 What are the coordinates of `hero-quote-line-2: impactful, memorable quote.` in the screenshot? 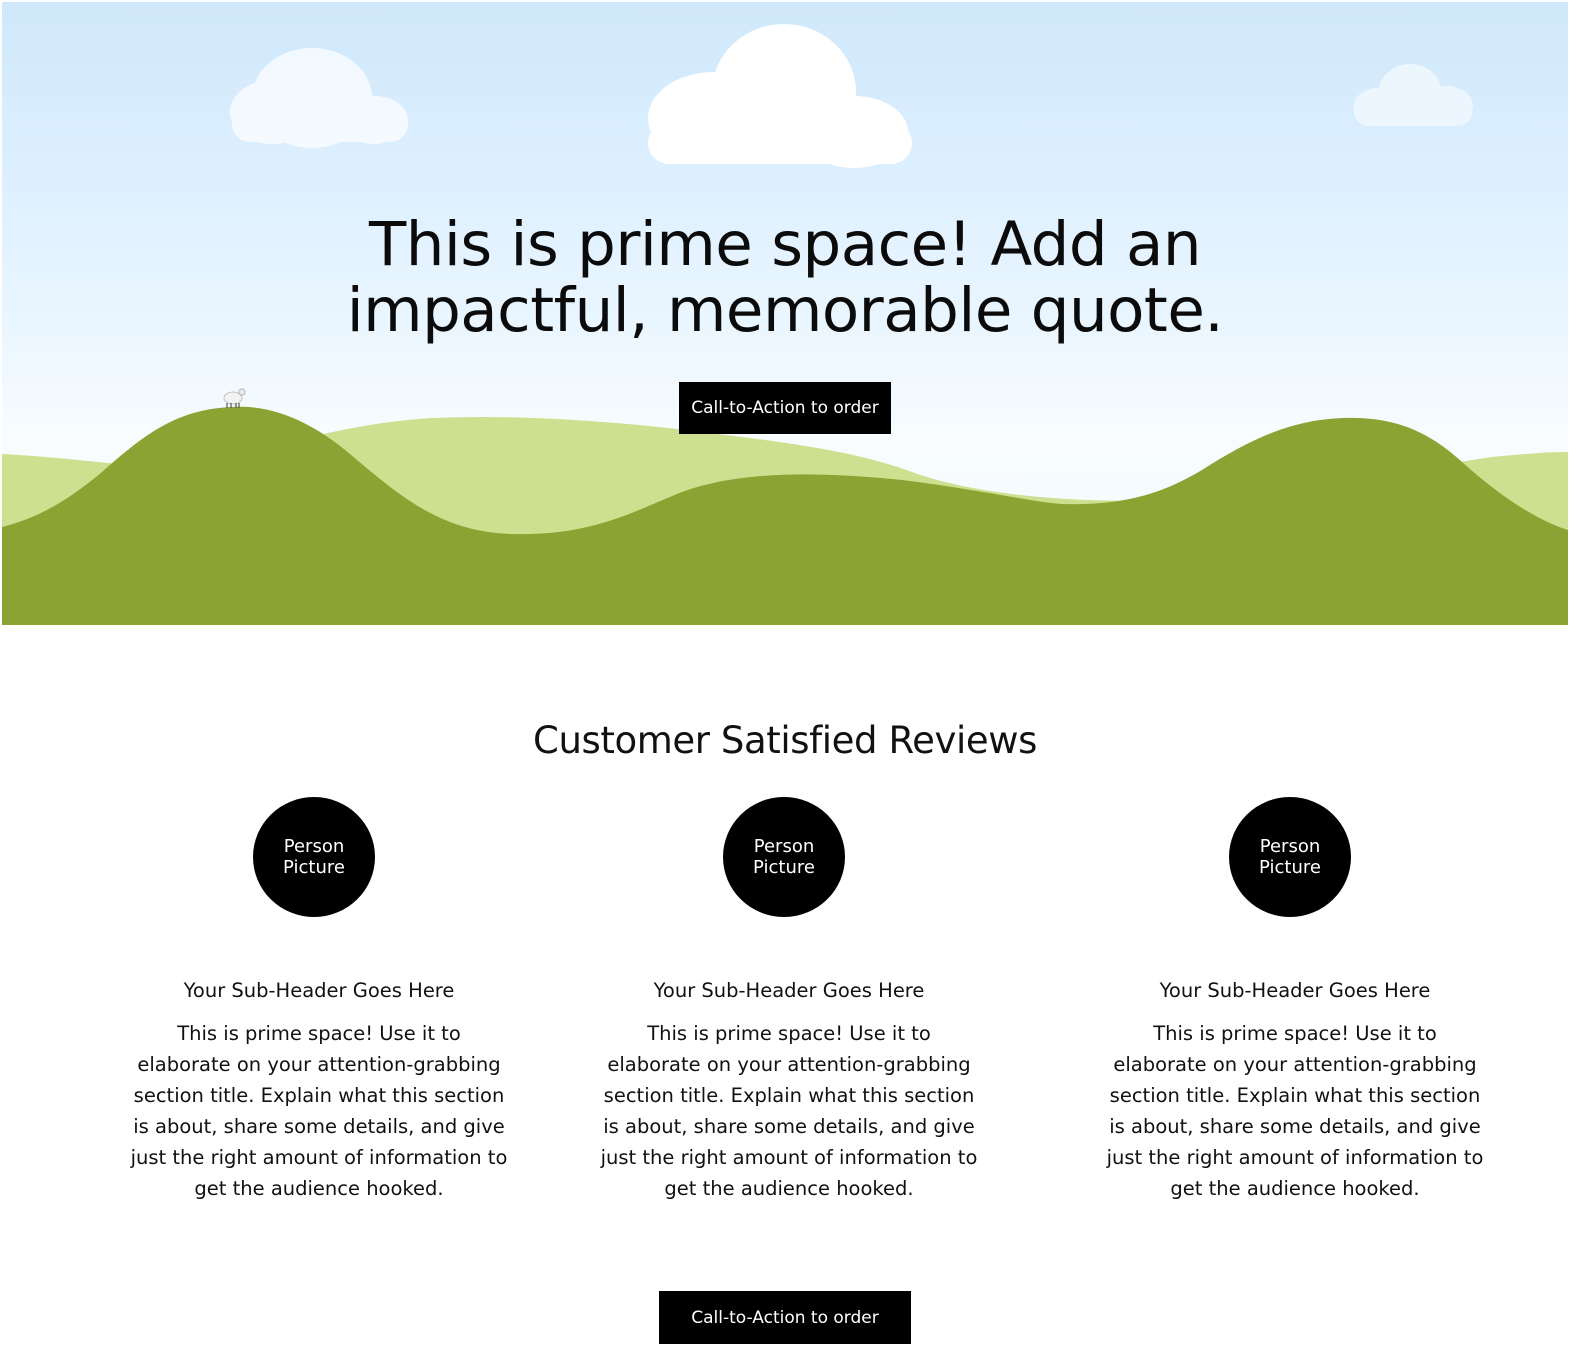 It's located at (785, 310).